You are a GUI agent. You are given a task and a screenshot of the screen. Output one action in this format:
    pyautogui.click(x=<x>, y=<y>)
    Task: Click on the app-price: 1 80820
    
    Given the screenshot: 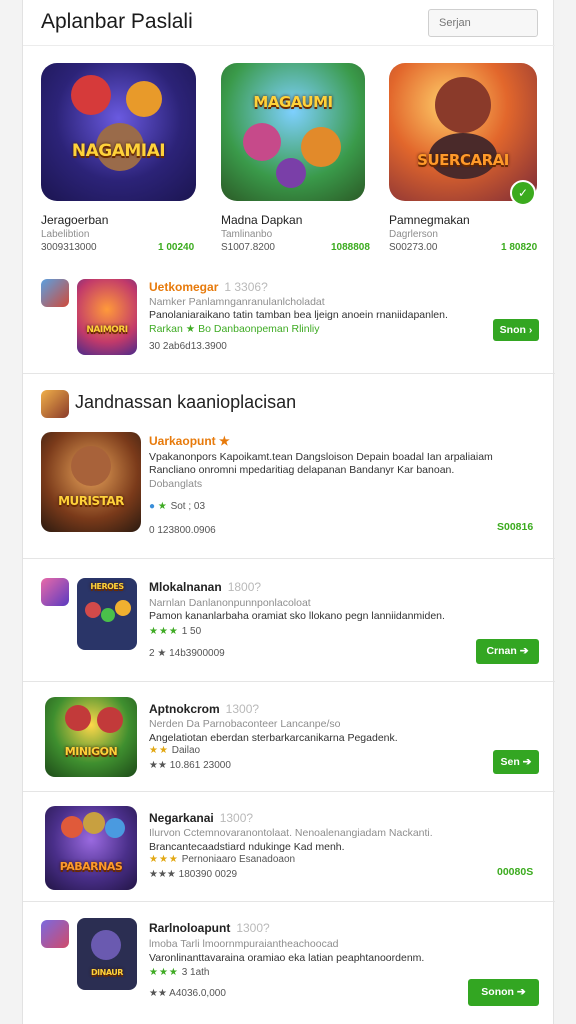 What is the action you would take?
    pyautogui.click(x=519, y=247)
    